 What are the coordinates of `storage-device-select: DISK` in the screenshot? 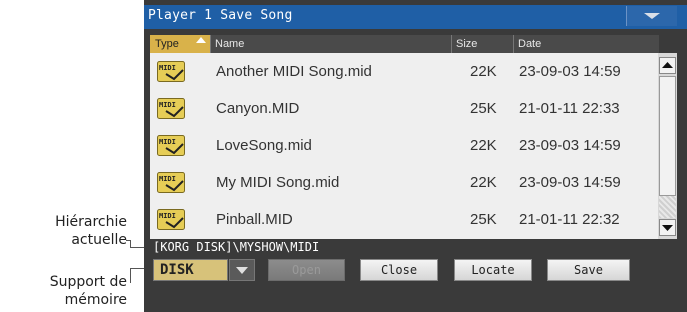 It's located at (190, 270).